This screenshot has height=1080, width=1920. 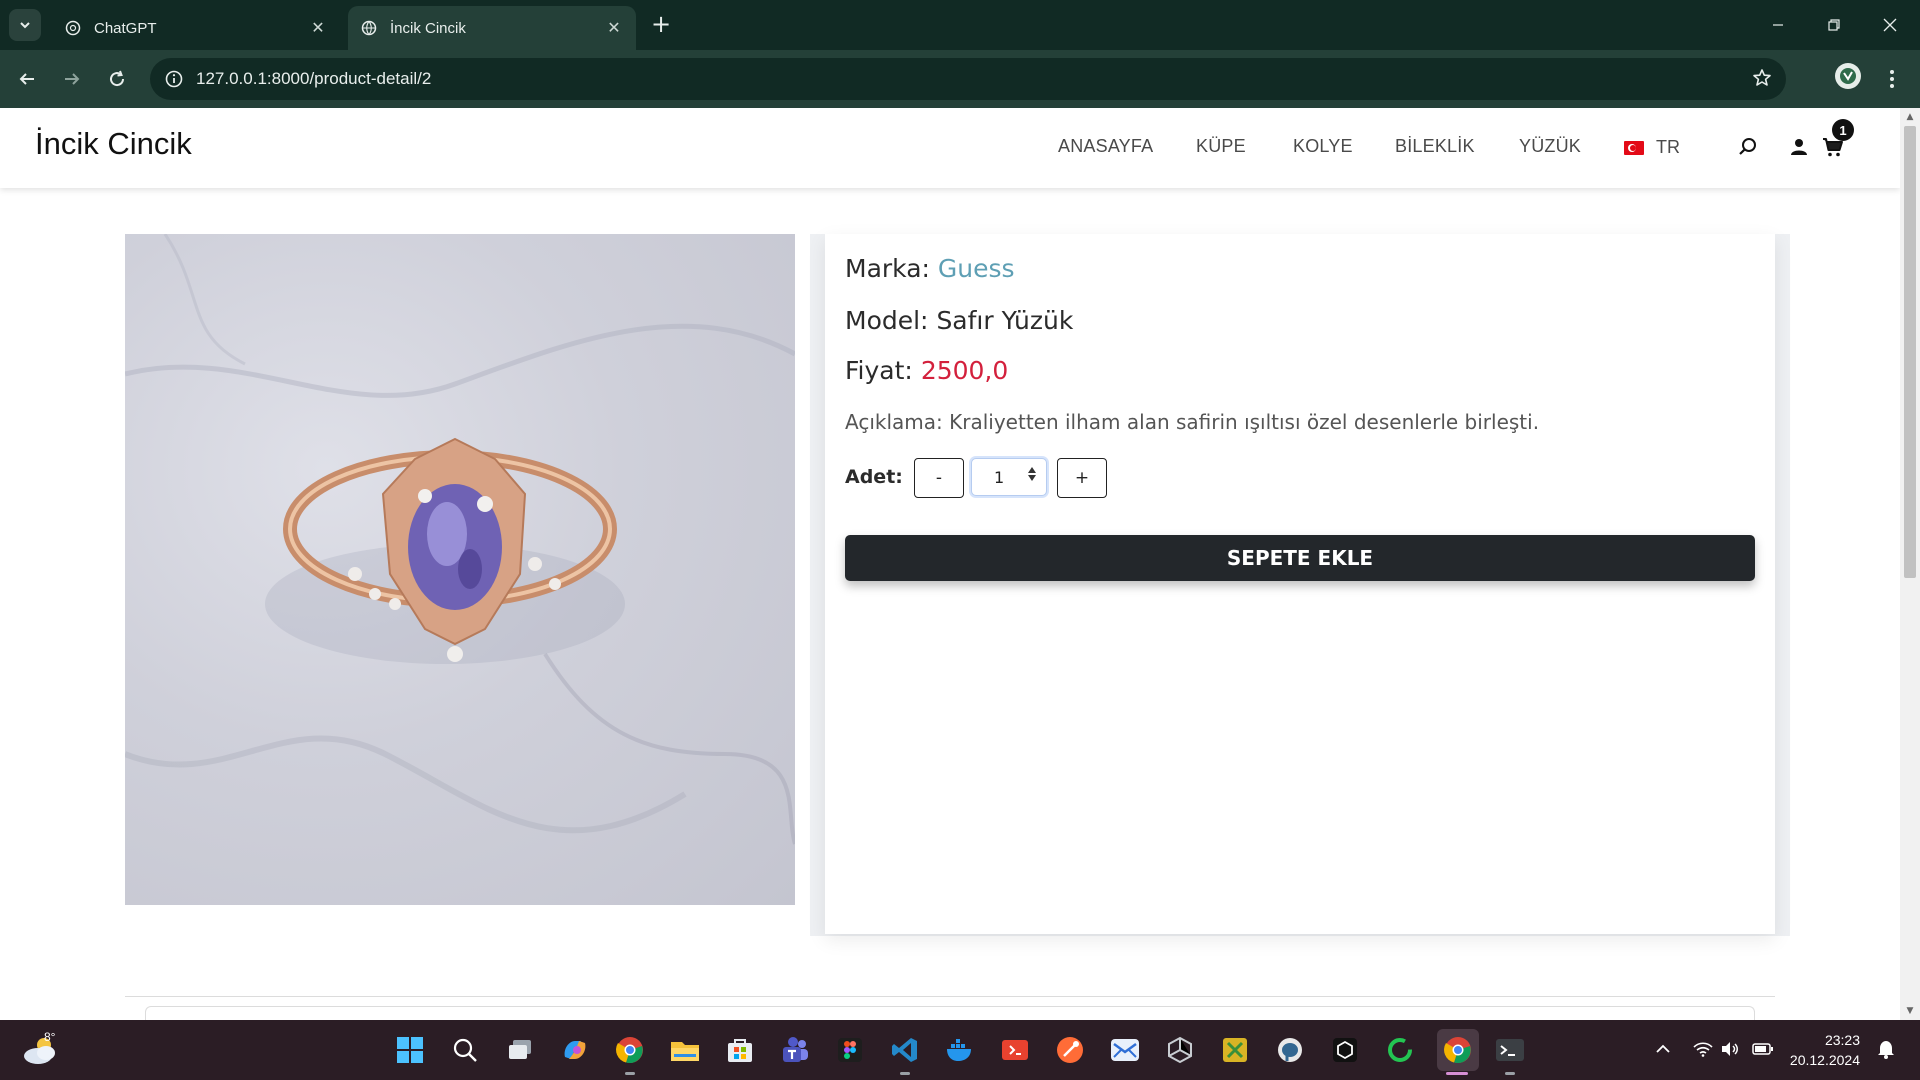 What do you see at coordinates (196, 28) in the screenshot?
I see `browser-tab-chatgpt: ChatGPT ✕` at bounding box center [196, 28].